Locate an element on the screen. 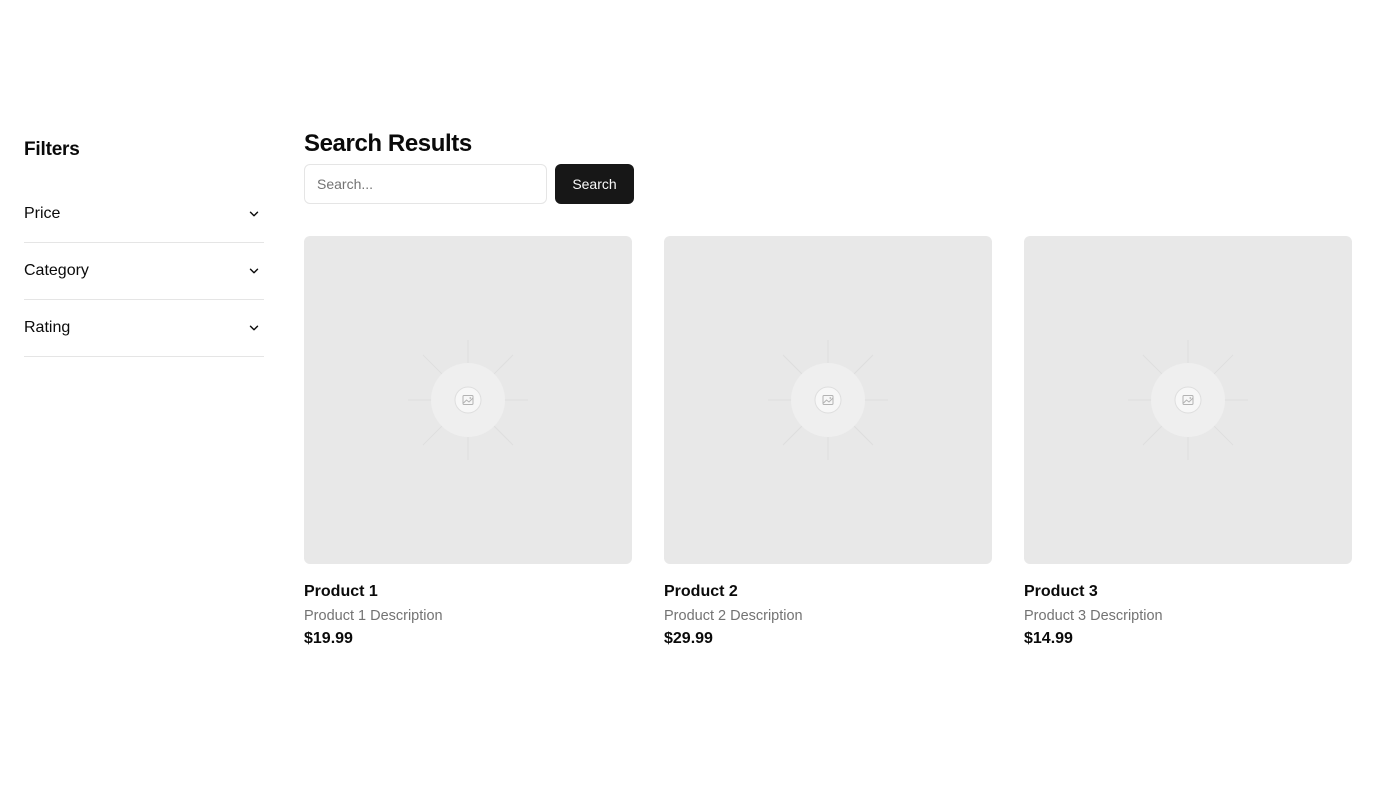 The width and height of the screenshot is (1376, 796). product-card: Product 2 Product 2 Description $29.99 is located at coordinates (828, 442).